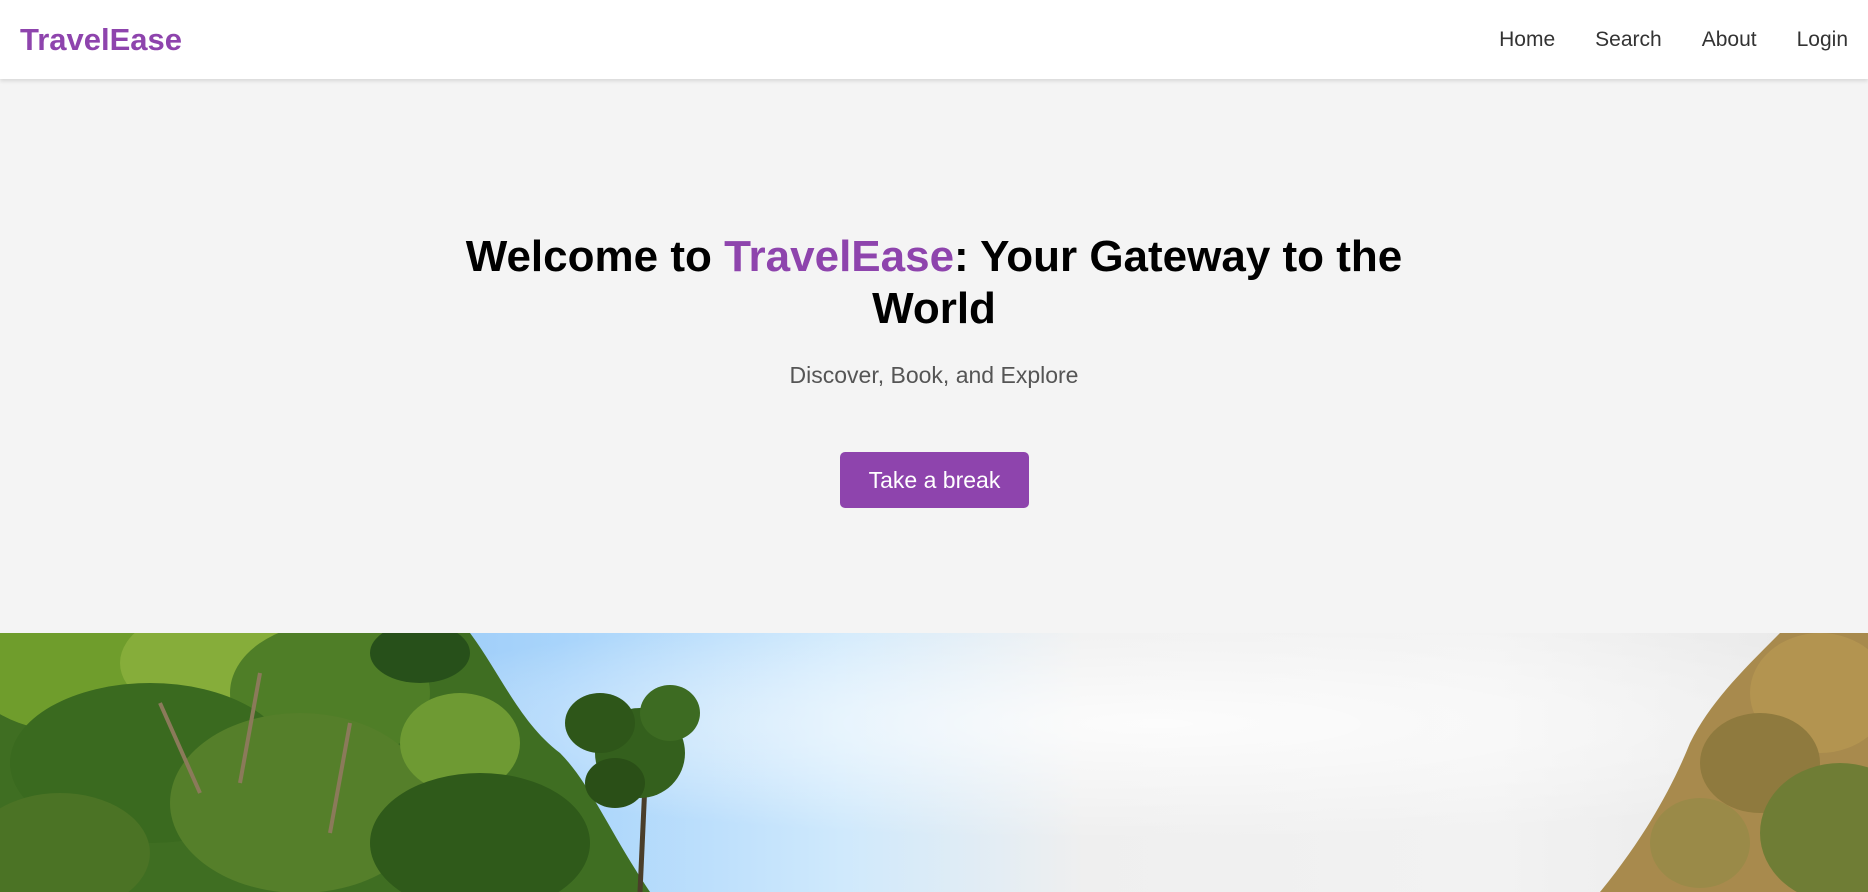 The image size is (1868, 892). I want to click on take-a-break-button: Take a break, so click(934, 480).